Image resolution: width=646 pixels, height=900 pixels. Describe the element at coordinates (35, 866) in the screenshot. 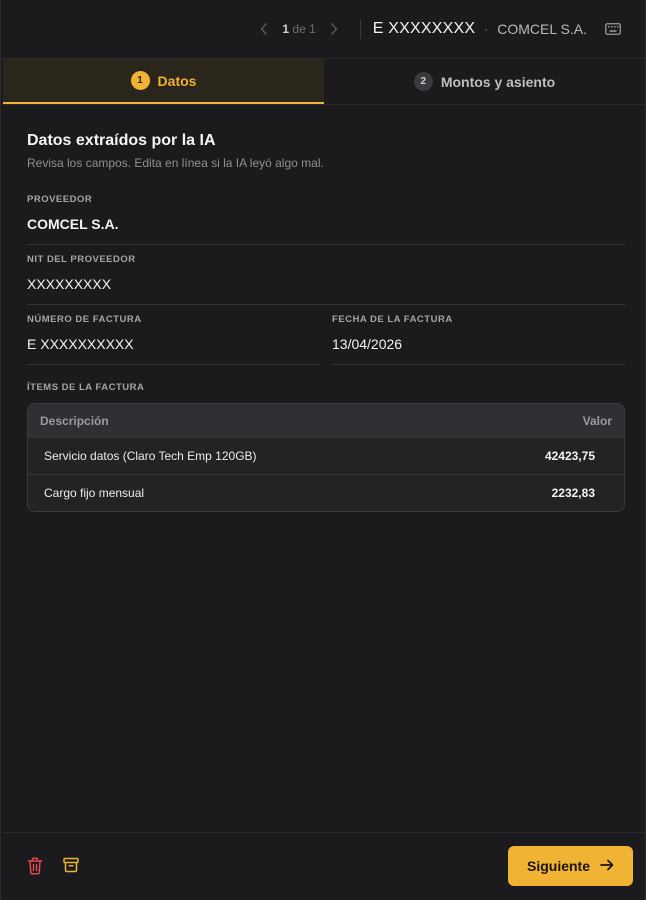

I see `trash-icon` at that location.